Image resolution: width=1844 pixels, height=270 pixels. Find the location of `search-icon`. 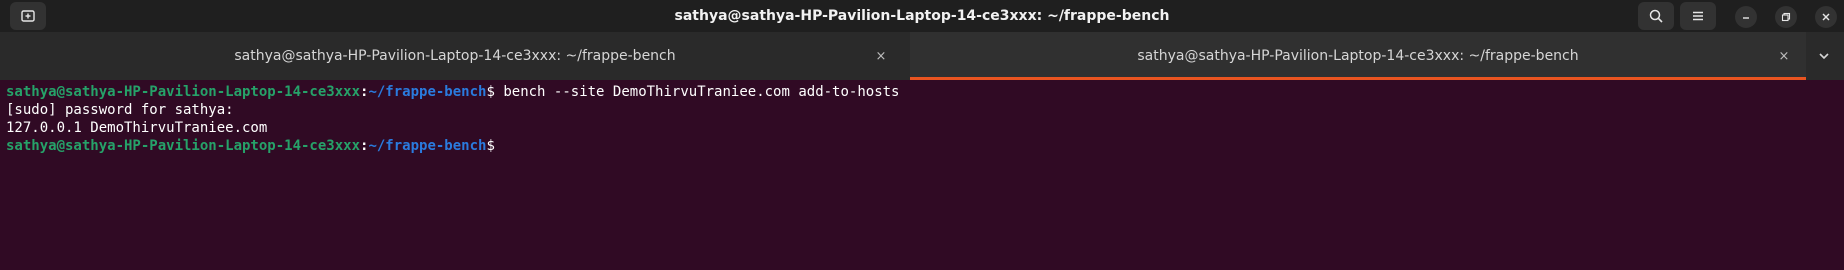

search-icon is located at coordinates (1656, 16).